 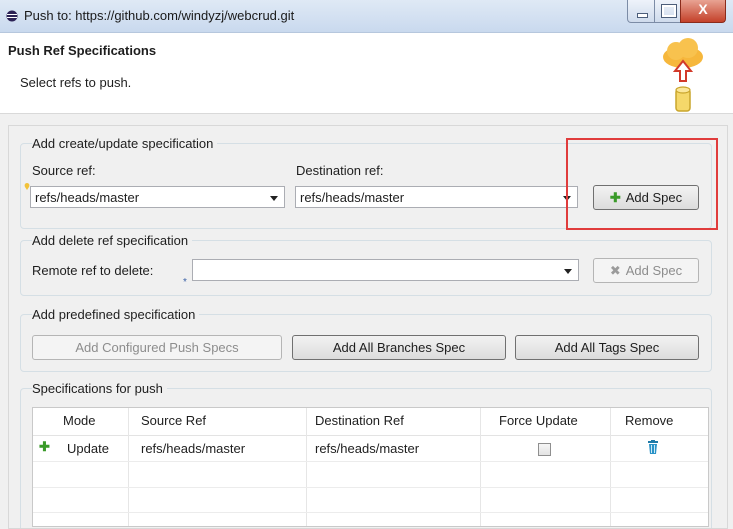 I want to click on source-ref-value: refs/heads/master, so click(x=87, y=197).